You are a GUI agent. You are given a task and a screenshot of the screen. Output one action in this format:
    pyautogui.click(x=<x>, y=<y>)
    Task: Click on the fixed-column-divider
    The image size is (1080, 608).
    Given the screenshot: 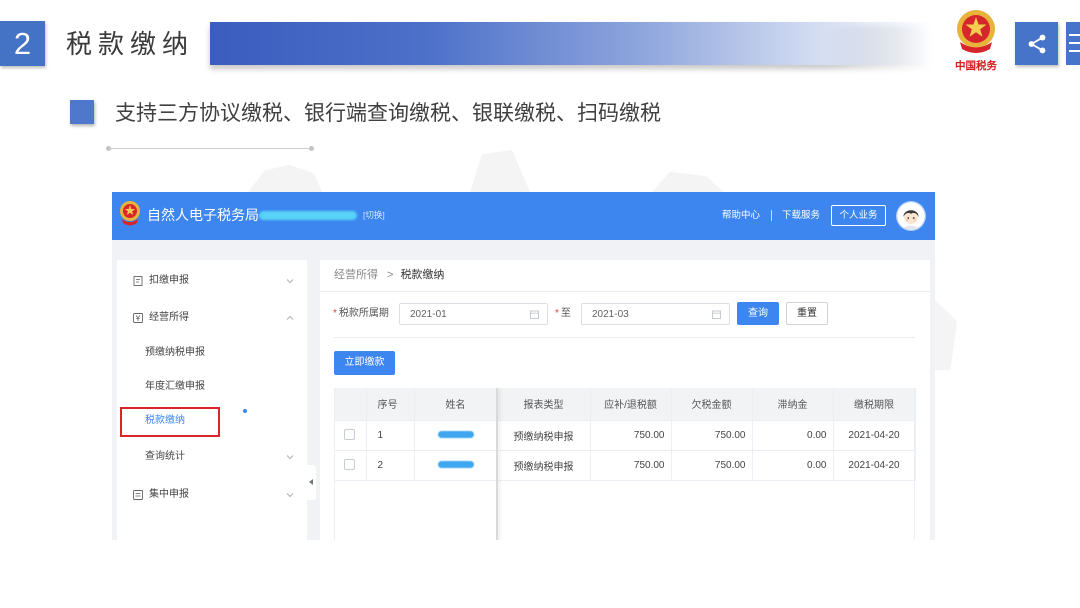 What is the action you would take?
    pyautogui.click(x=497, y=464)
    